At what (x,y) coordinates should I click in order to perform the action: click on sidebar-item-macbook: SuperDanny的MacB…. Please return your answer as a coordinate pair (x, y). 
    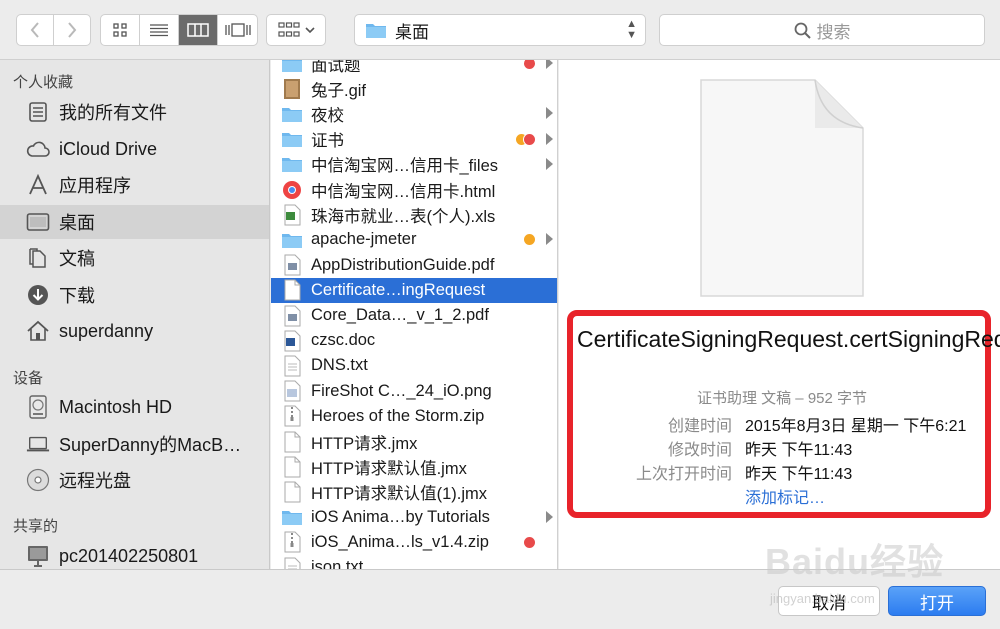
    Looking at the image, I should click on (134, 444).